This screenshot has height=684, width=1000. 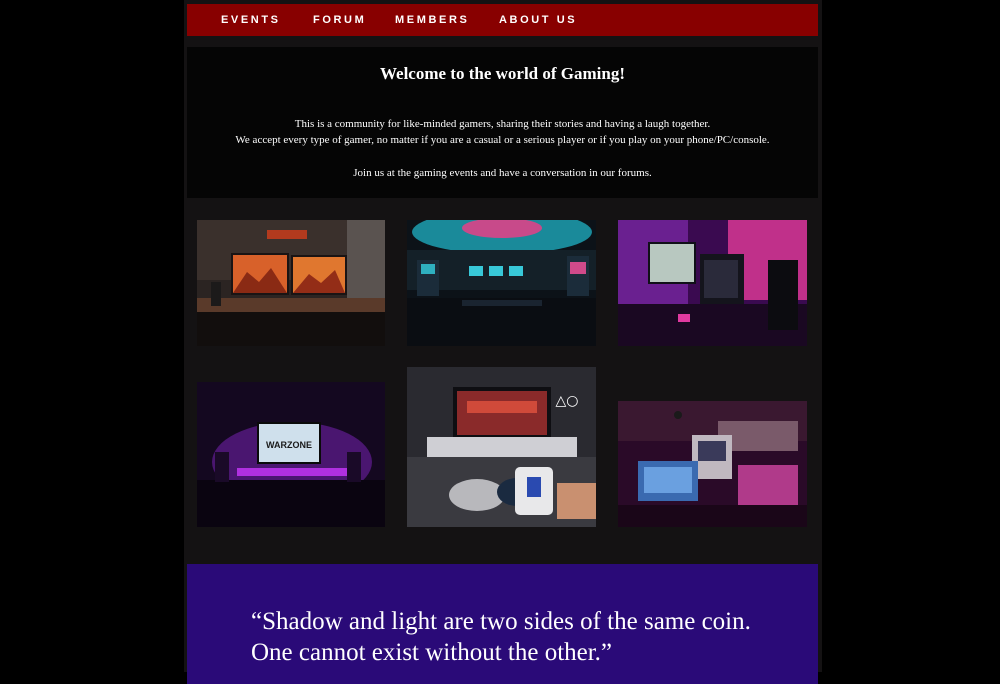 I want to click on gallery-image-5: △○, so click(x=501, y=447).